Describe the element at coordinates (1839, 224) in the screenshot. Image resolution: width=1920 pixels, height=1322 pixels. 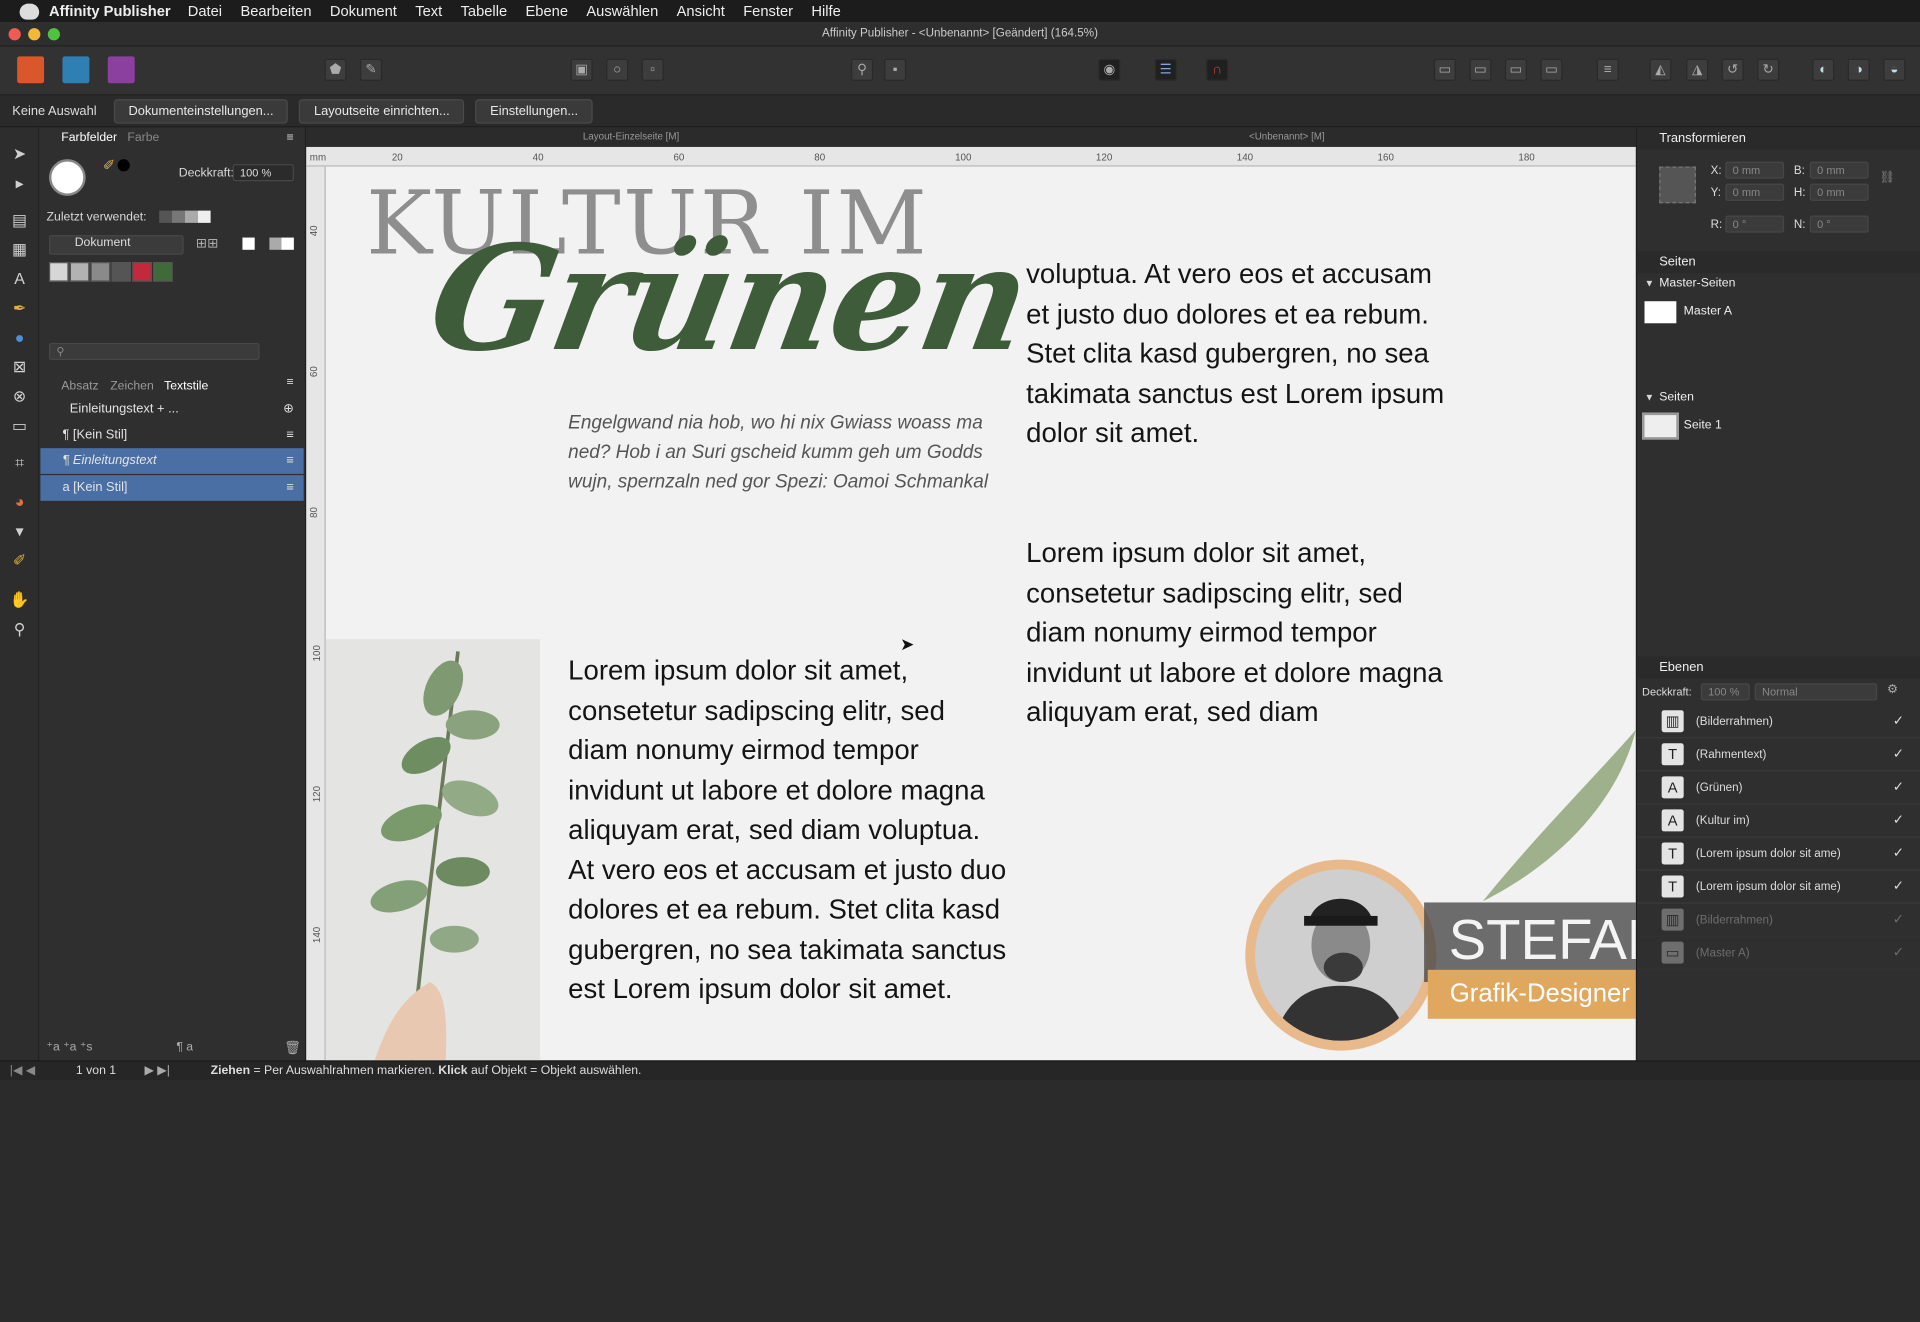
I see `shear-field: 0 °` at that location.